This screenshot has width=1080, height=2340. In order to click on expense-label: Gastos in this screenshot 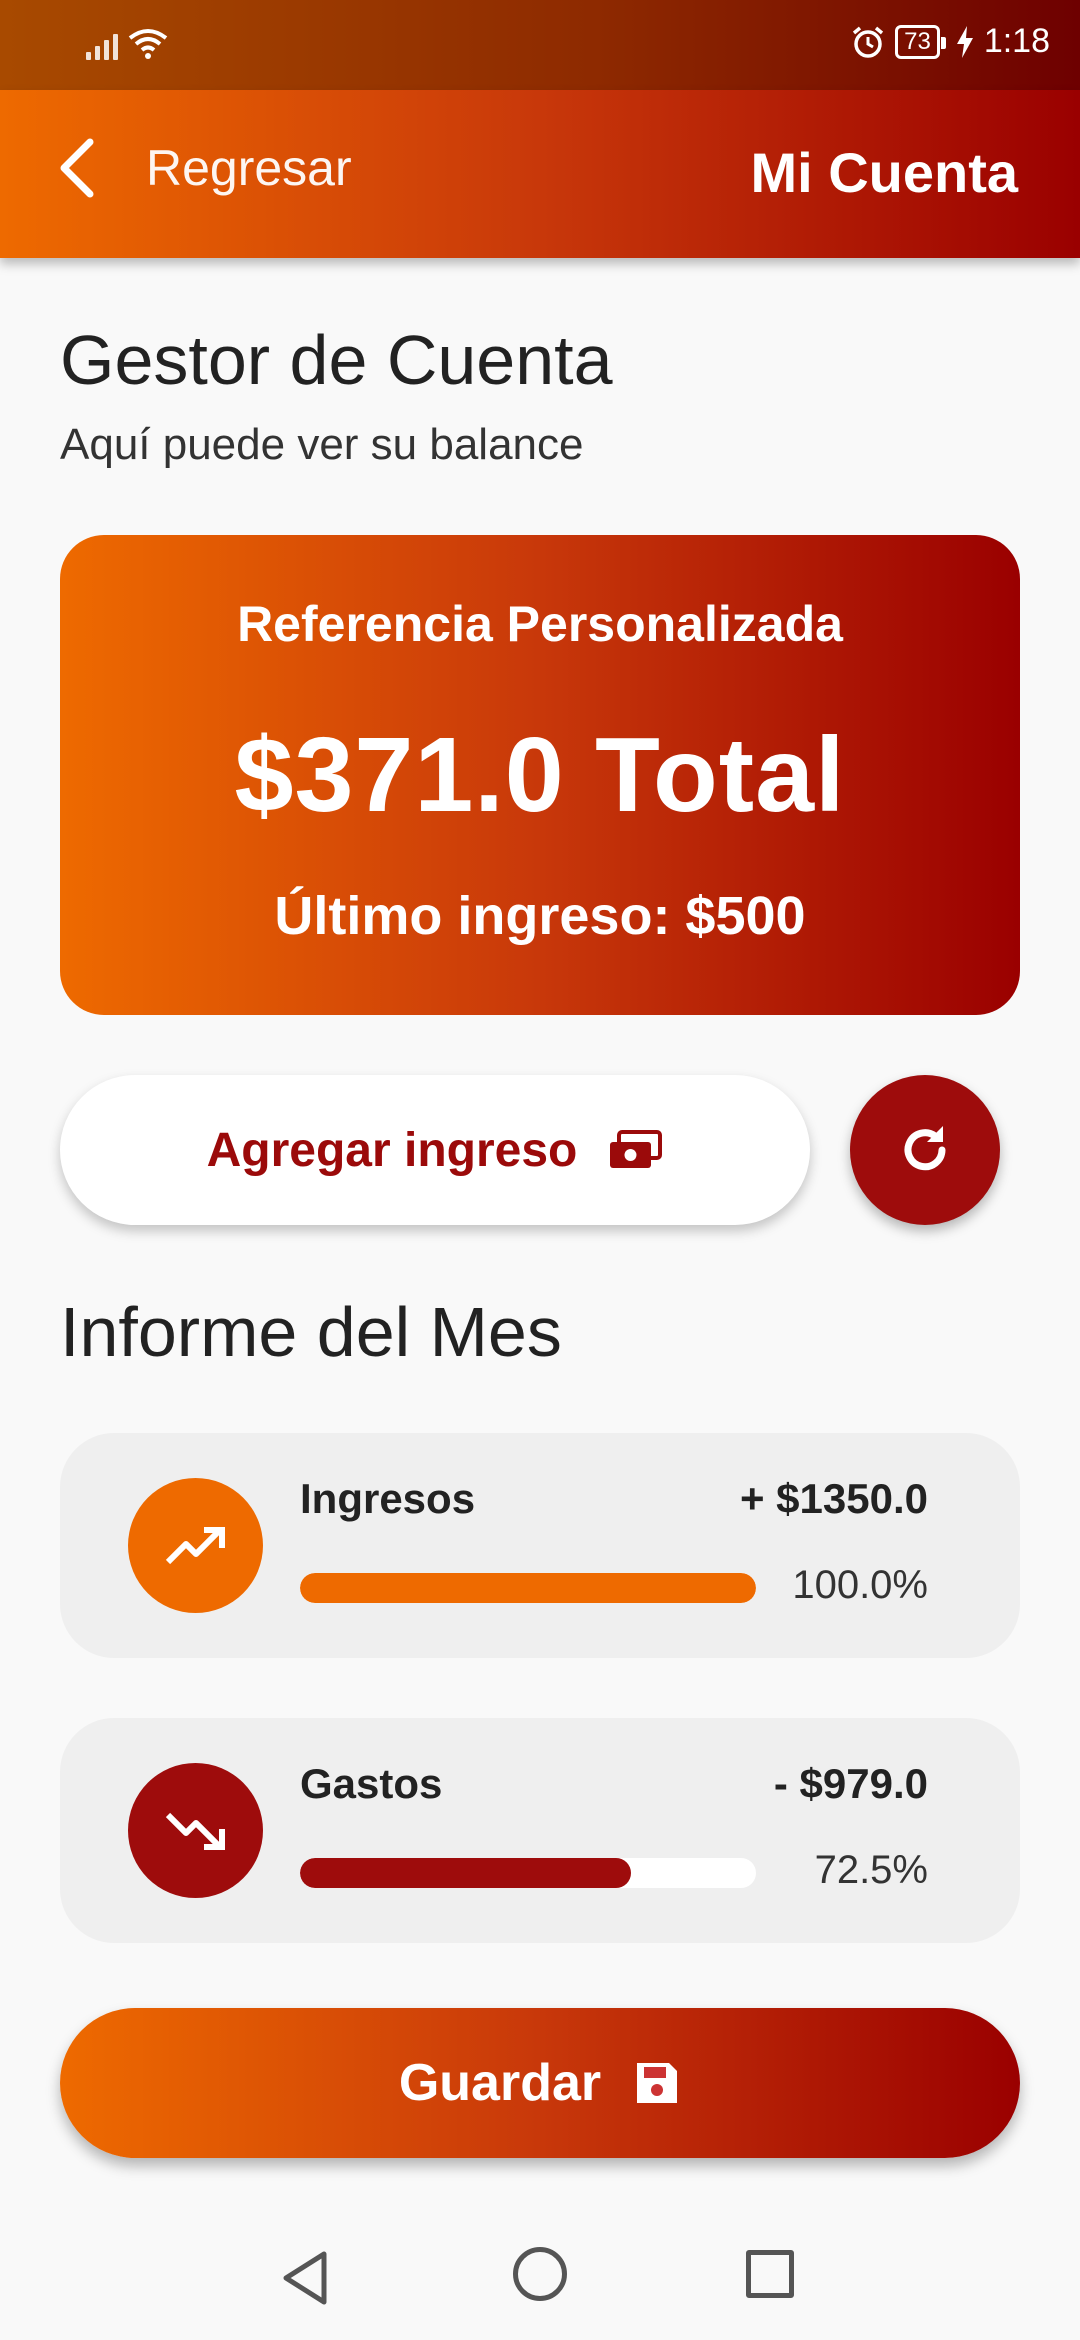, I will do `click(371, 1783)`.